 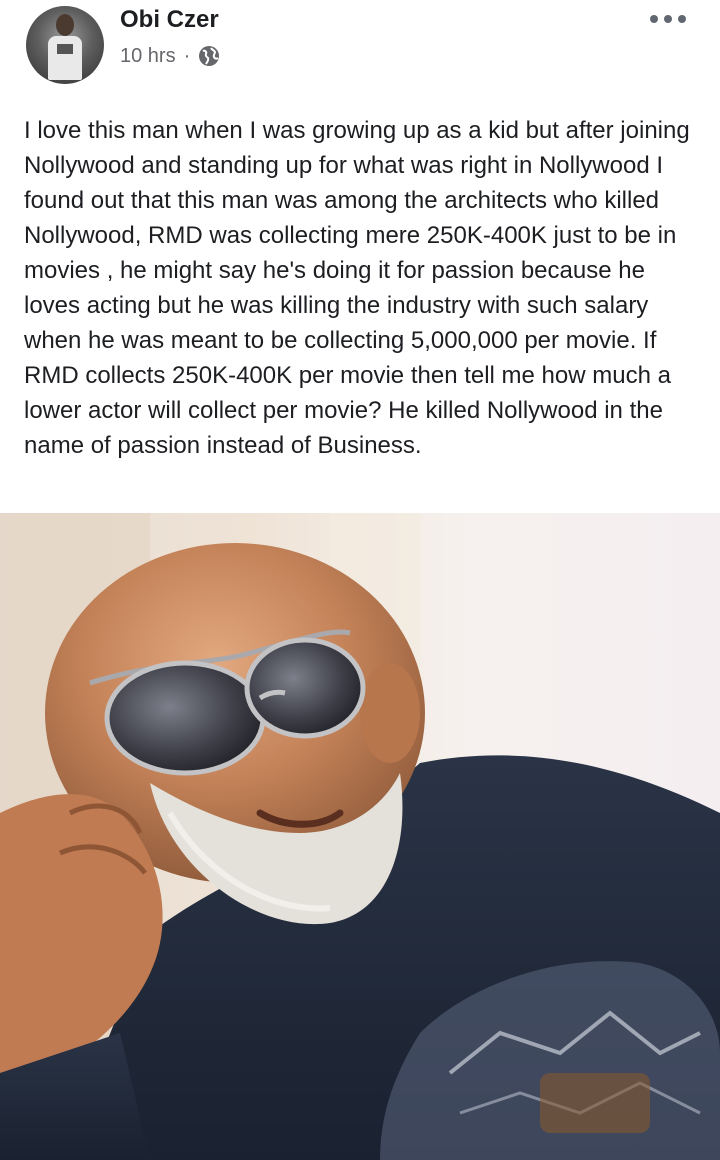 What do you see at coordinates (65, 49) in the screenshot?
I see `avatar-shirt-logo` at bounding box center [65, 49].